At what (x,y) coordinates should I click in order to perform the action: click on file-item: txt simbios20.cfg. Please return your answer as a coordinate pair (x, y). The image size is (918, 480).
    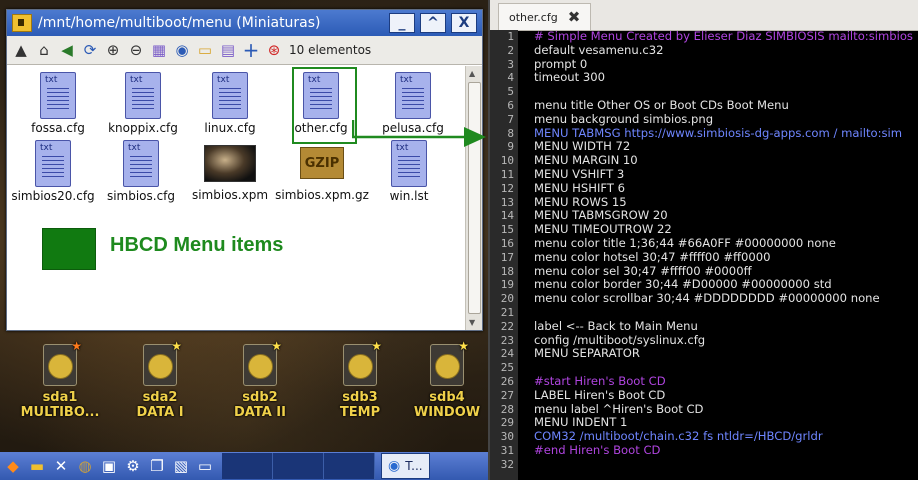
    Looking at the image, I should click on (53, 171).